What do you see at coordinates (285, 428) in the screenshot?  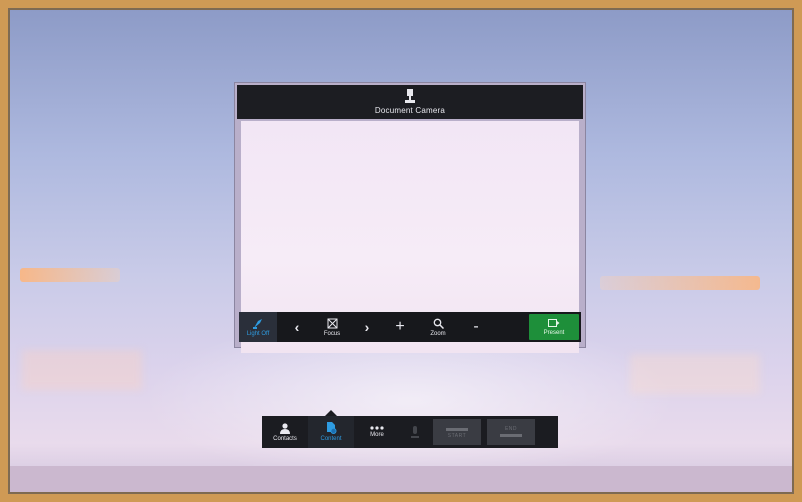 I see `person-icon` at bounding box center [285, 428].